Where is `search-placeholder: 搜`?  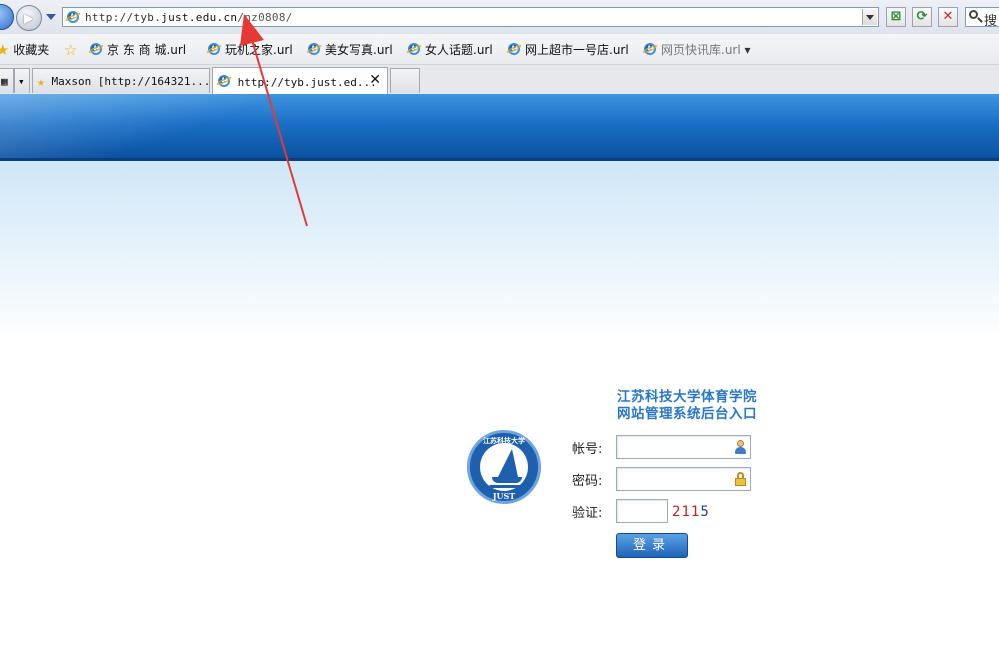 search-placeholder: 搜 is located at coordinates (991, 21).